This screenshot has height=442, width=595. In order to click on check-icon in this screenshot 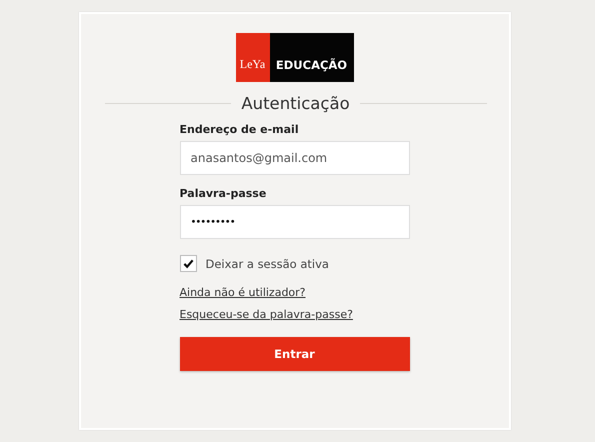, I will do `click(188, 263)`.